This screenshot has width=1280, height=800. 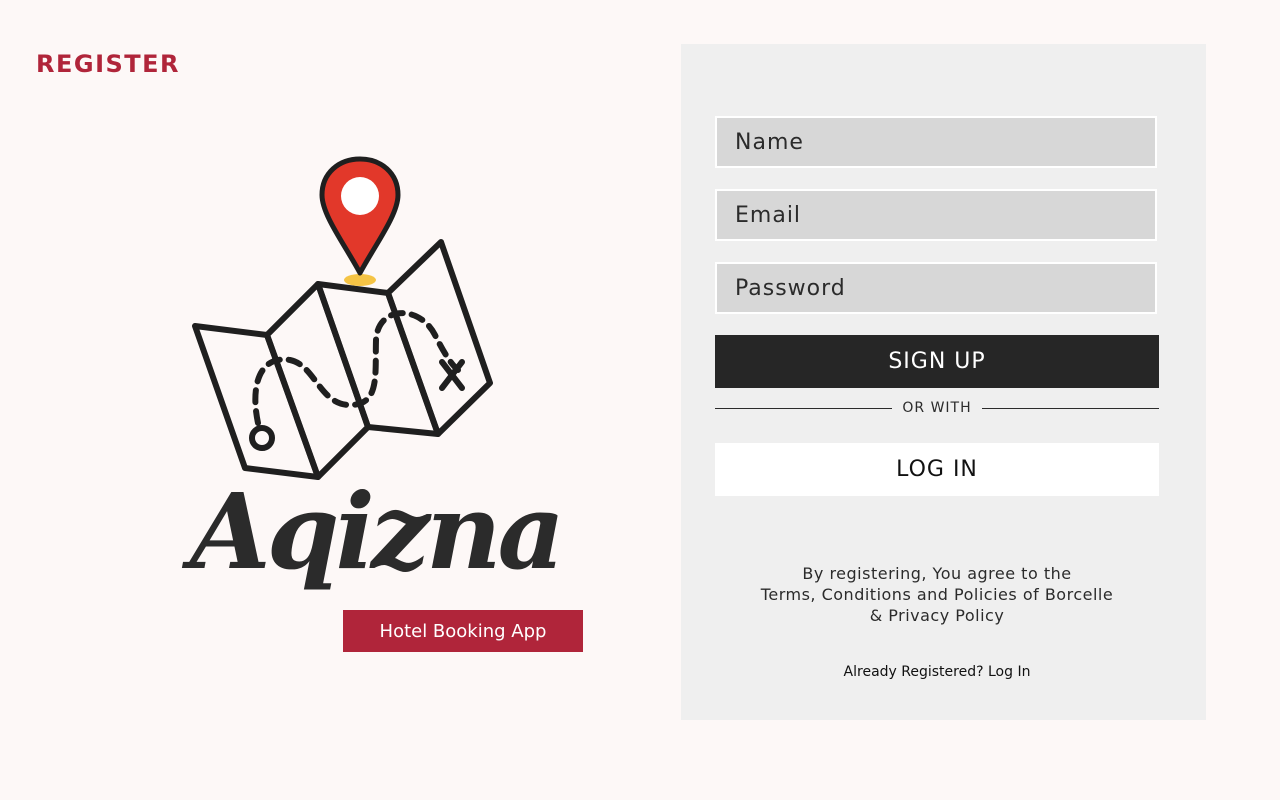 I want to click on divider-line-left, so click(x=804, y=408).